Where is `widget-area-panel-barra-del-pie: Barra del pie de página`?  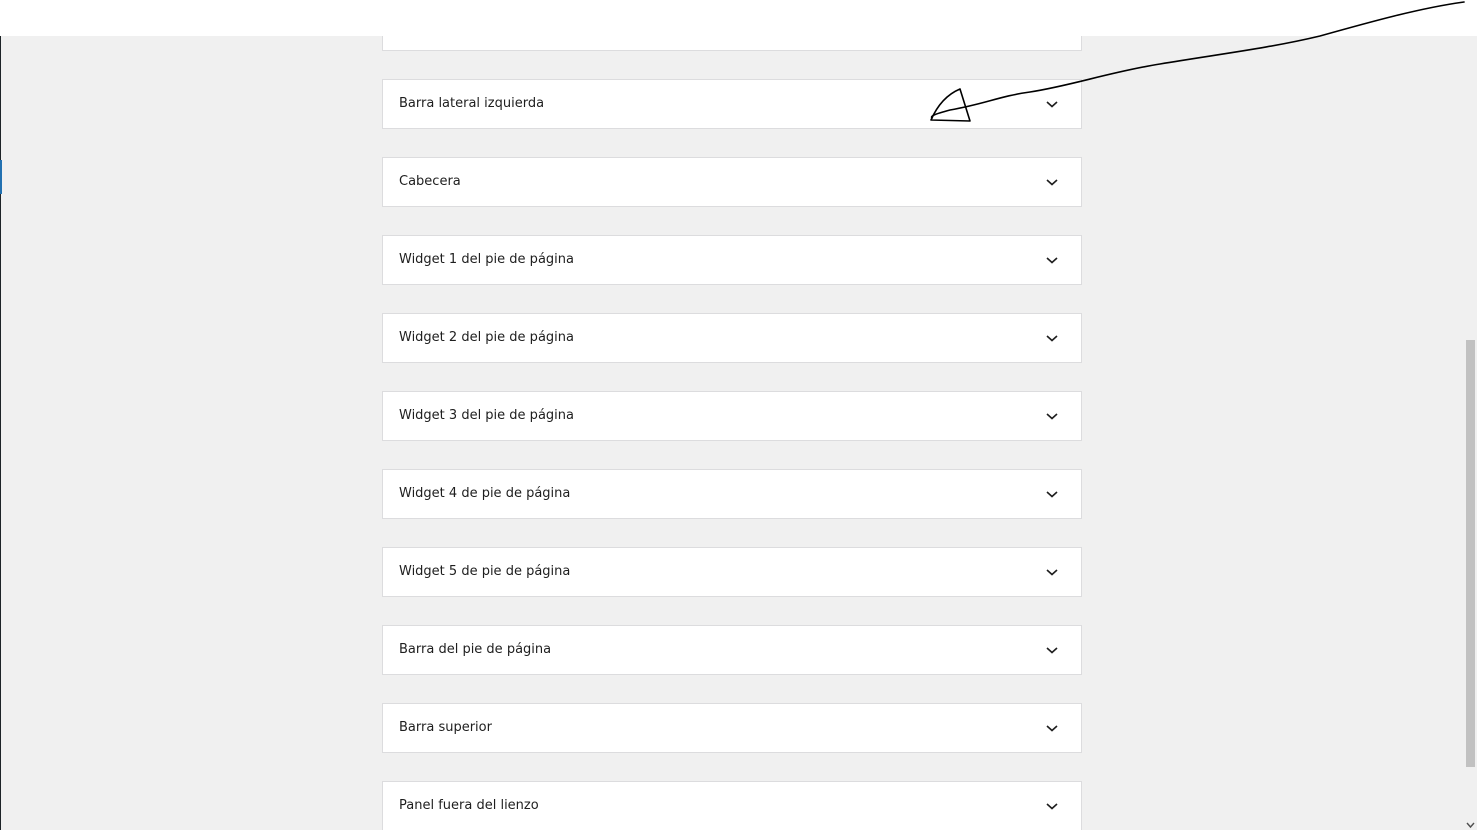
widget-area-panel-barra-del-pie: Barra del pie de página is located at coordinates (732, 650).